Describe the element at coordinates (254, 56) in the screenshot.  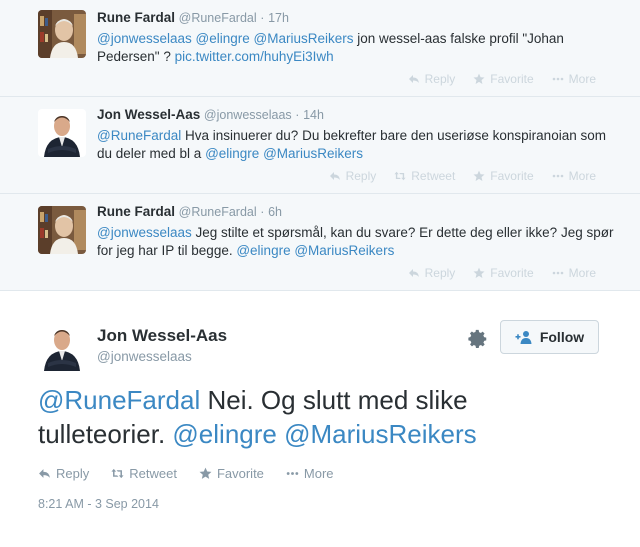
I see `media-link: pic.twitter.com/huhyEi3Iwh` at that location.